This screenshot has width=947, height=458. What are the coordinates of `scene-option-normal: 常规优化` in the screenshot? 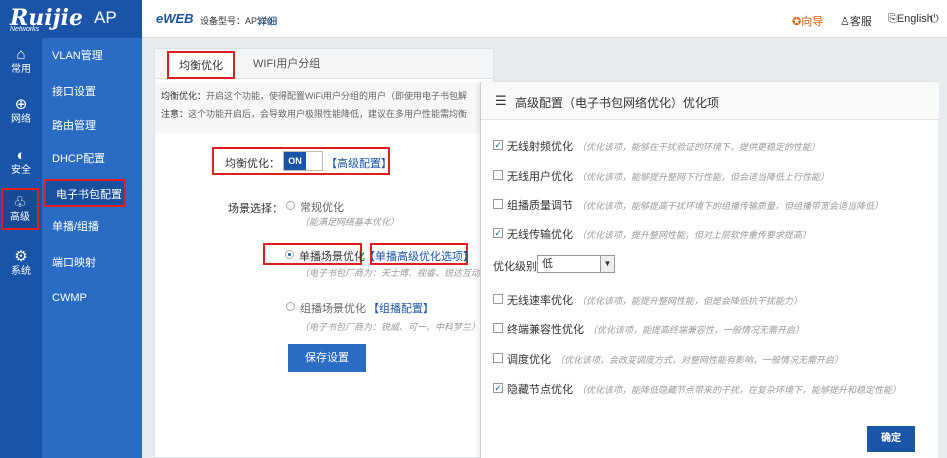 It's located at (322, 208).